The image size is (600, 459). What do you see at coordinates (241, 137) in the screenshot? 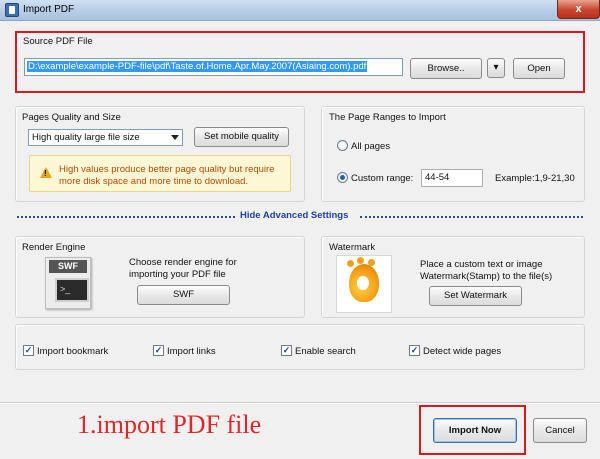
I see `set-mobile-quality-button: Set mobile quality` at bounding box center [241, 137].